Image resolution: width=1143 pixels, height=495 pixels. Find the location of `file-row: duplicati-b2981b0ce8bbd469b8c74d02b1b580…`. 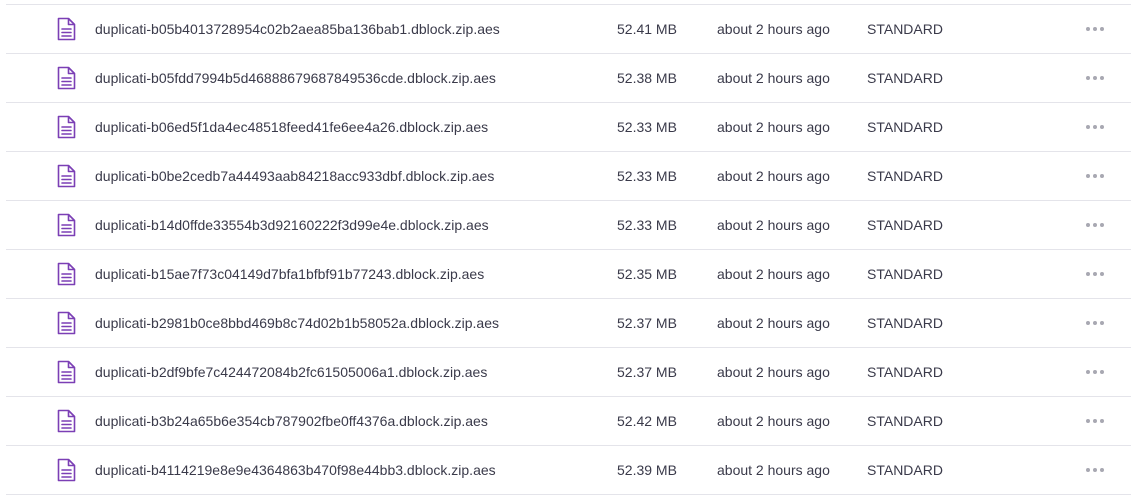

file-row: duplicati-b2981b0ce8bbd469b8c74d02b1b580… is located at coordinates (568, 323).